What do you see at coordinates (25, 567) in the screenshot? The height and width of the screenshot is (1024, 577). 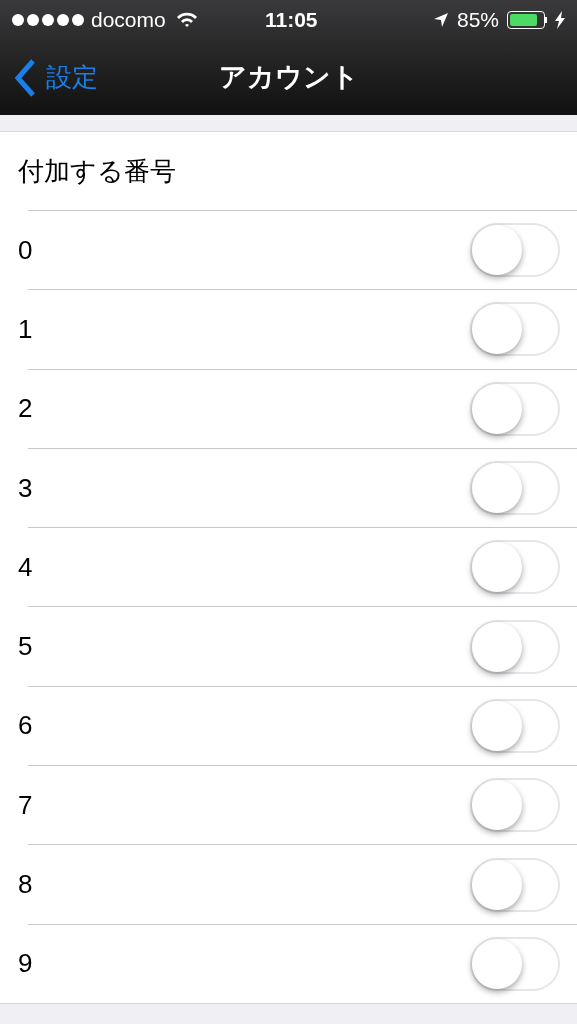 I see `row-label: 4` at bounding box center [25, 567].